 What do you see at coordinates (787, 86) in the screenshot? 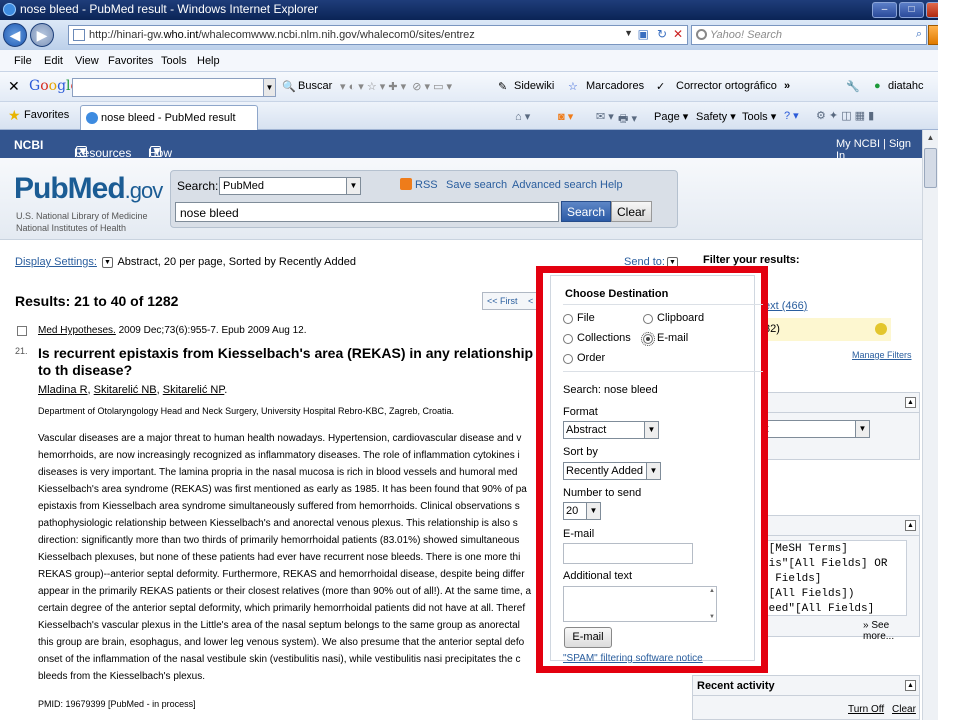
I see `more-button: »` at bounding box center [787, 86].